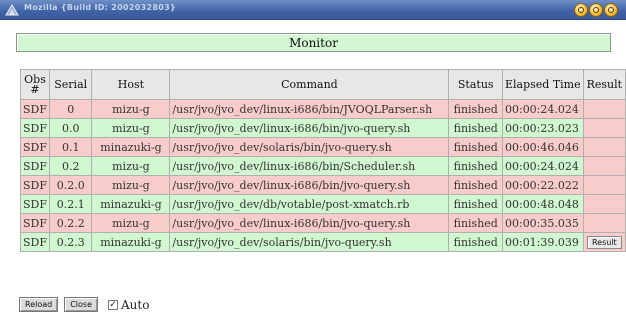 The image size is (626, 326). I want to click on close-button: Close, so click(81, 304).